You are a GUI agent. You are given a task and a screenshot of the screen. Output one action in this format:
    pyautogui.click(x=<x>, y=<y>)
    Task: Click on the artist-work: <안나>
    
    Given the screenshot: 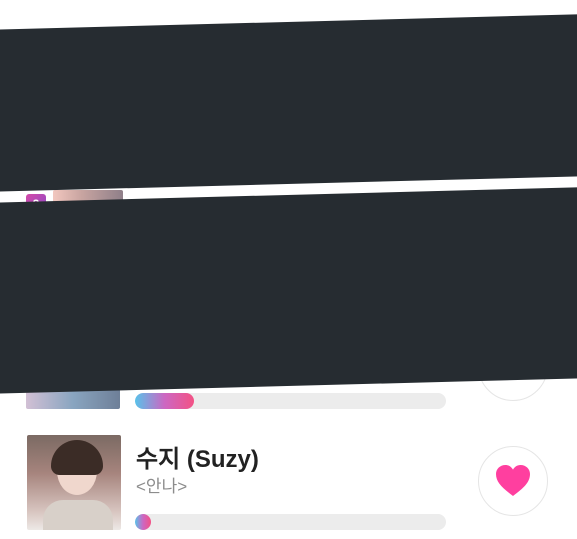 What is the action you would take?
    pyautogui.click(x=162, y=486)
    